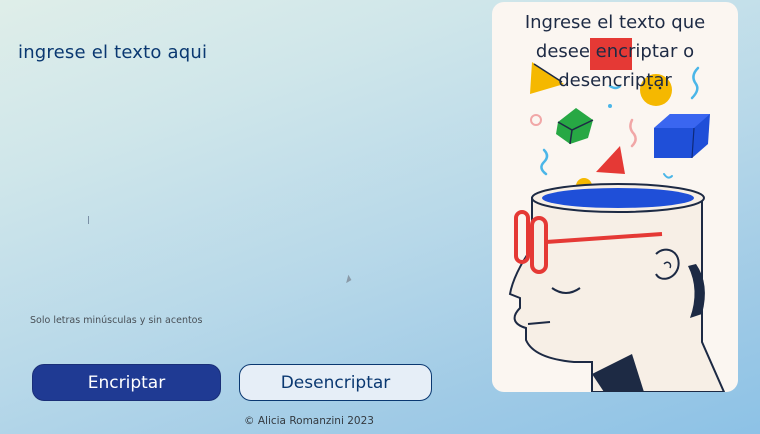  What do you see at coordinates (335, 382) in the screenshot?
I see `decrypt-button: Desencriptar` at bounding box center [335, 382].